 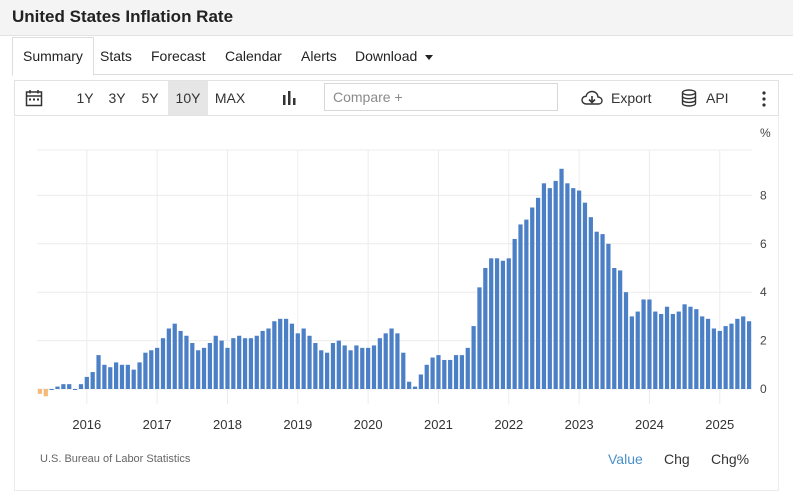 What do you see at coordinates (763, 389) in the screenshot?
I see `y-tick-label: 0` at bounding box center [763, 389].